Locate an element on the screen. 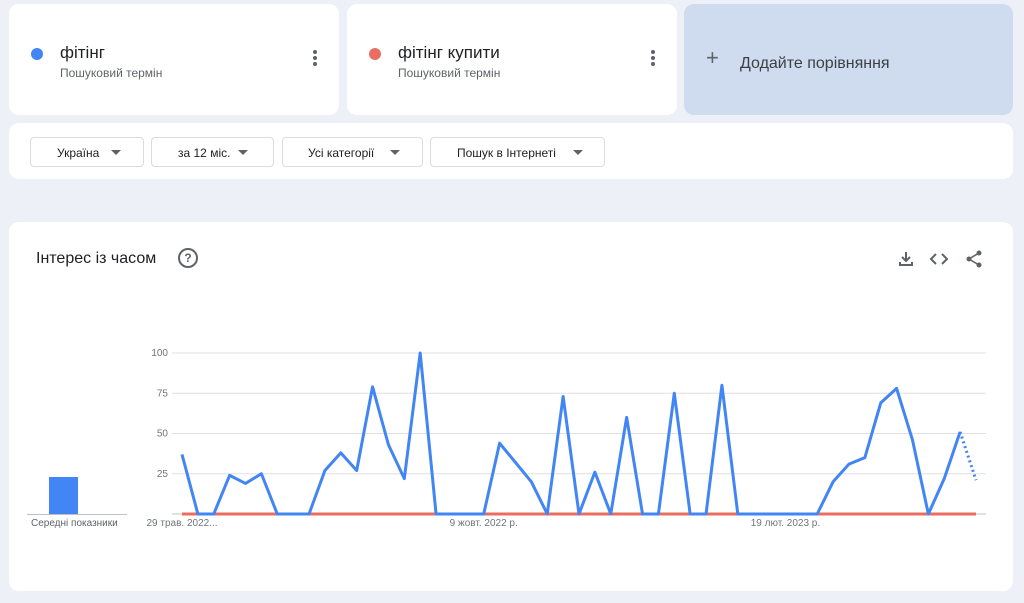 This screenshot has width=1024, height=603. region-filter-label: Україна is located at coordinates (78, 153).